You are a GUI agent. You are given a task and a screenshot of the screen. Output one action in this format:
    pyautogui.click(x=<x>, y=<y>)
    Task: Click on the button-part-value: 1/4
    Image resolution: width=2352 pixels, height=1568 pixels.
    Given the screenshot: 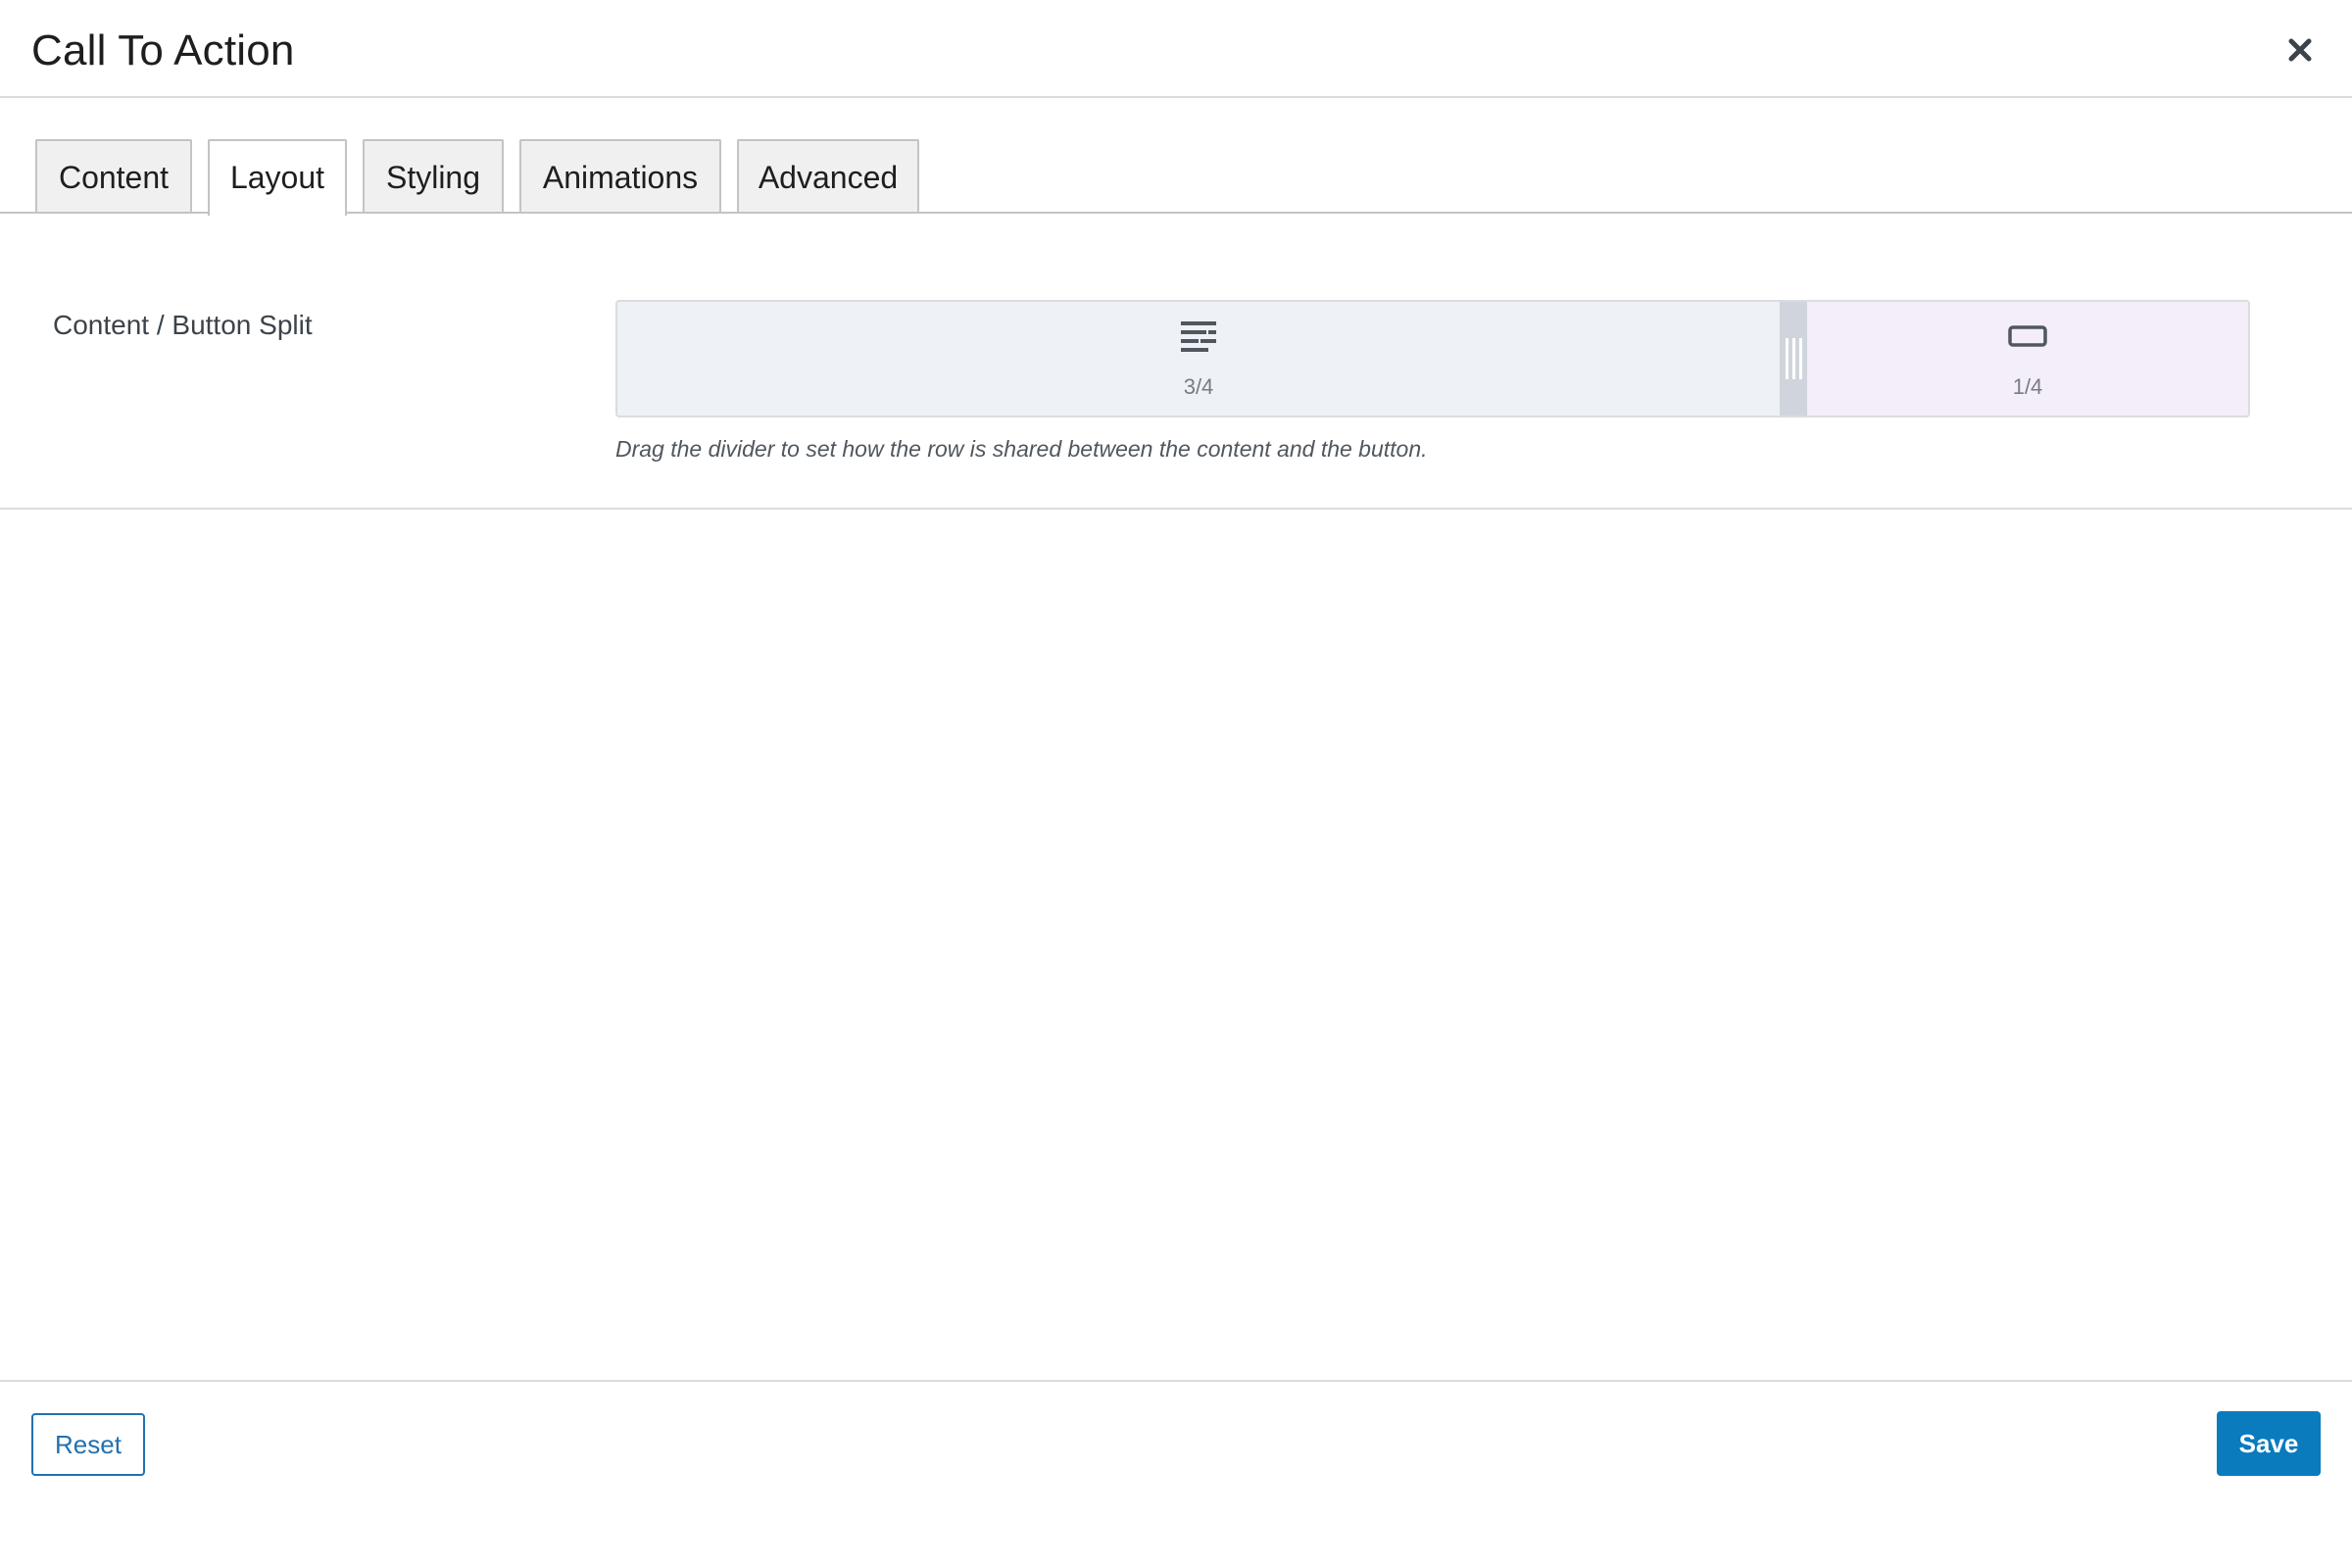 What is the action you would take?
    pyautogui.click(x=2027, y=386)
    